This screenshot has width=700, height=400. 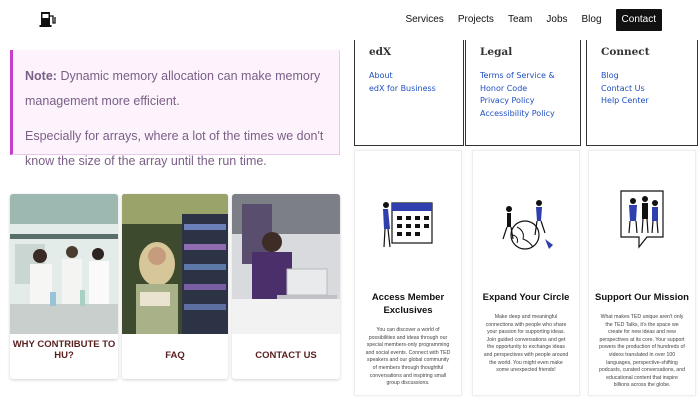 I want to click on nav-link-services: Services, so click(x=424, y=20).